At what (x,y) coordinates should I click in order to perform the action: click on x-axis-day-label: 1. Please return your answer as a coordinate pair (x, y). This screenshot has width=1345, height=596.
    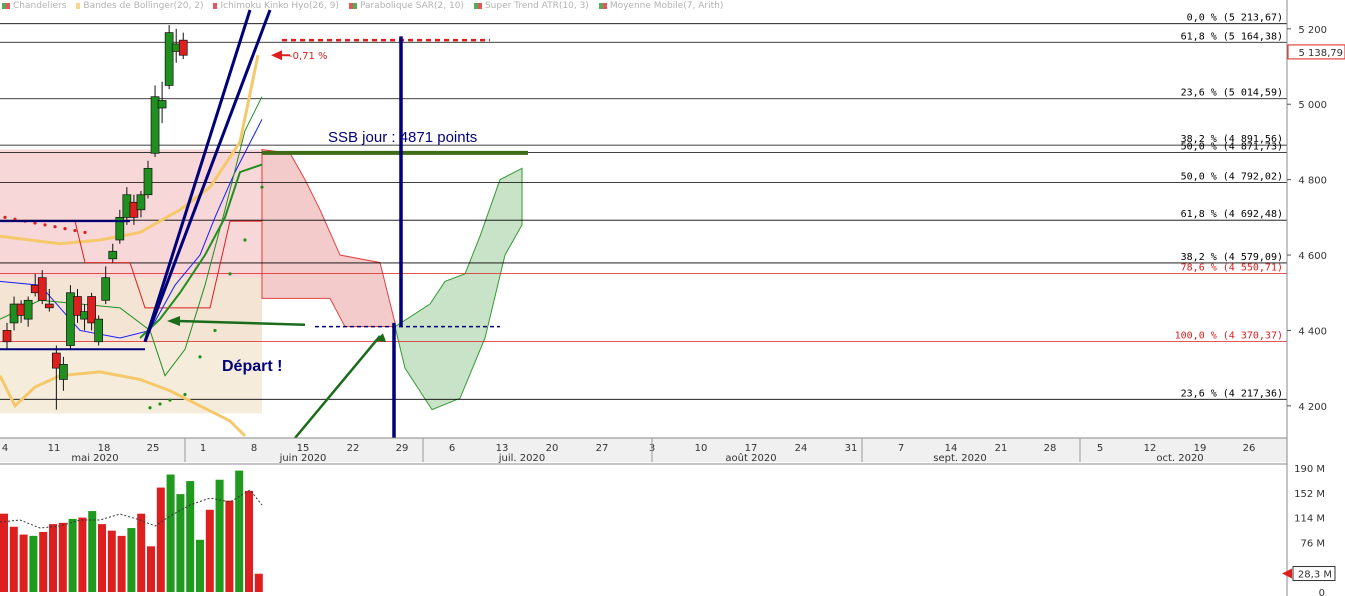
    Looking at the image, I should click on (203, 448).